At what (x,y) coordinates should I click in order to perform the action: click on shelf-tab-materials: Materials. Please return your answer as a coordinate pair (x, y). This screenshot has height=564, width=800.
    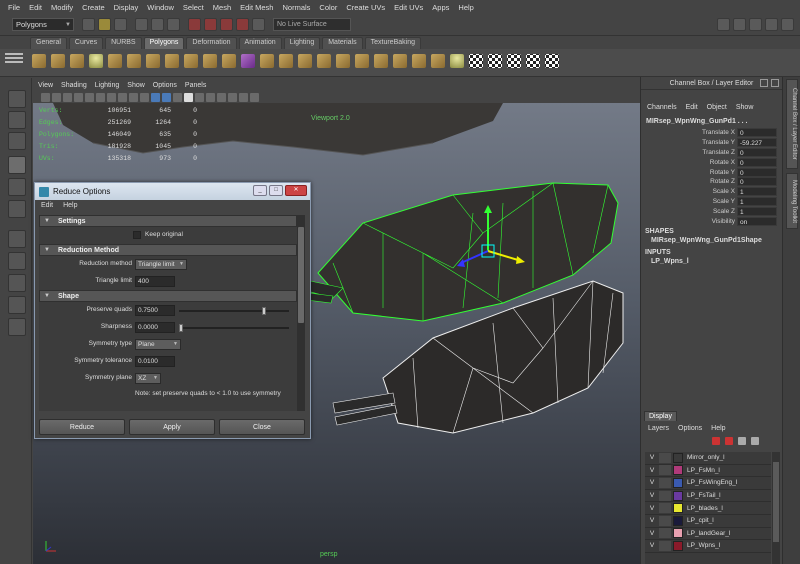
    Looking at the image, I should click on (342, 43).